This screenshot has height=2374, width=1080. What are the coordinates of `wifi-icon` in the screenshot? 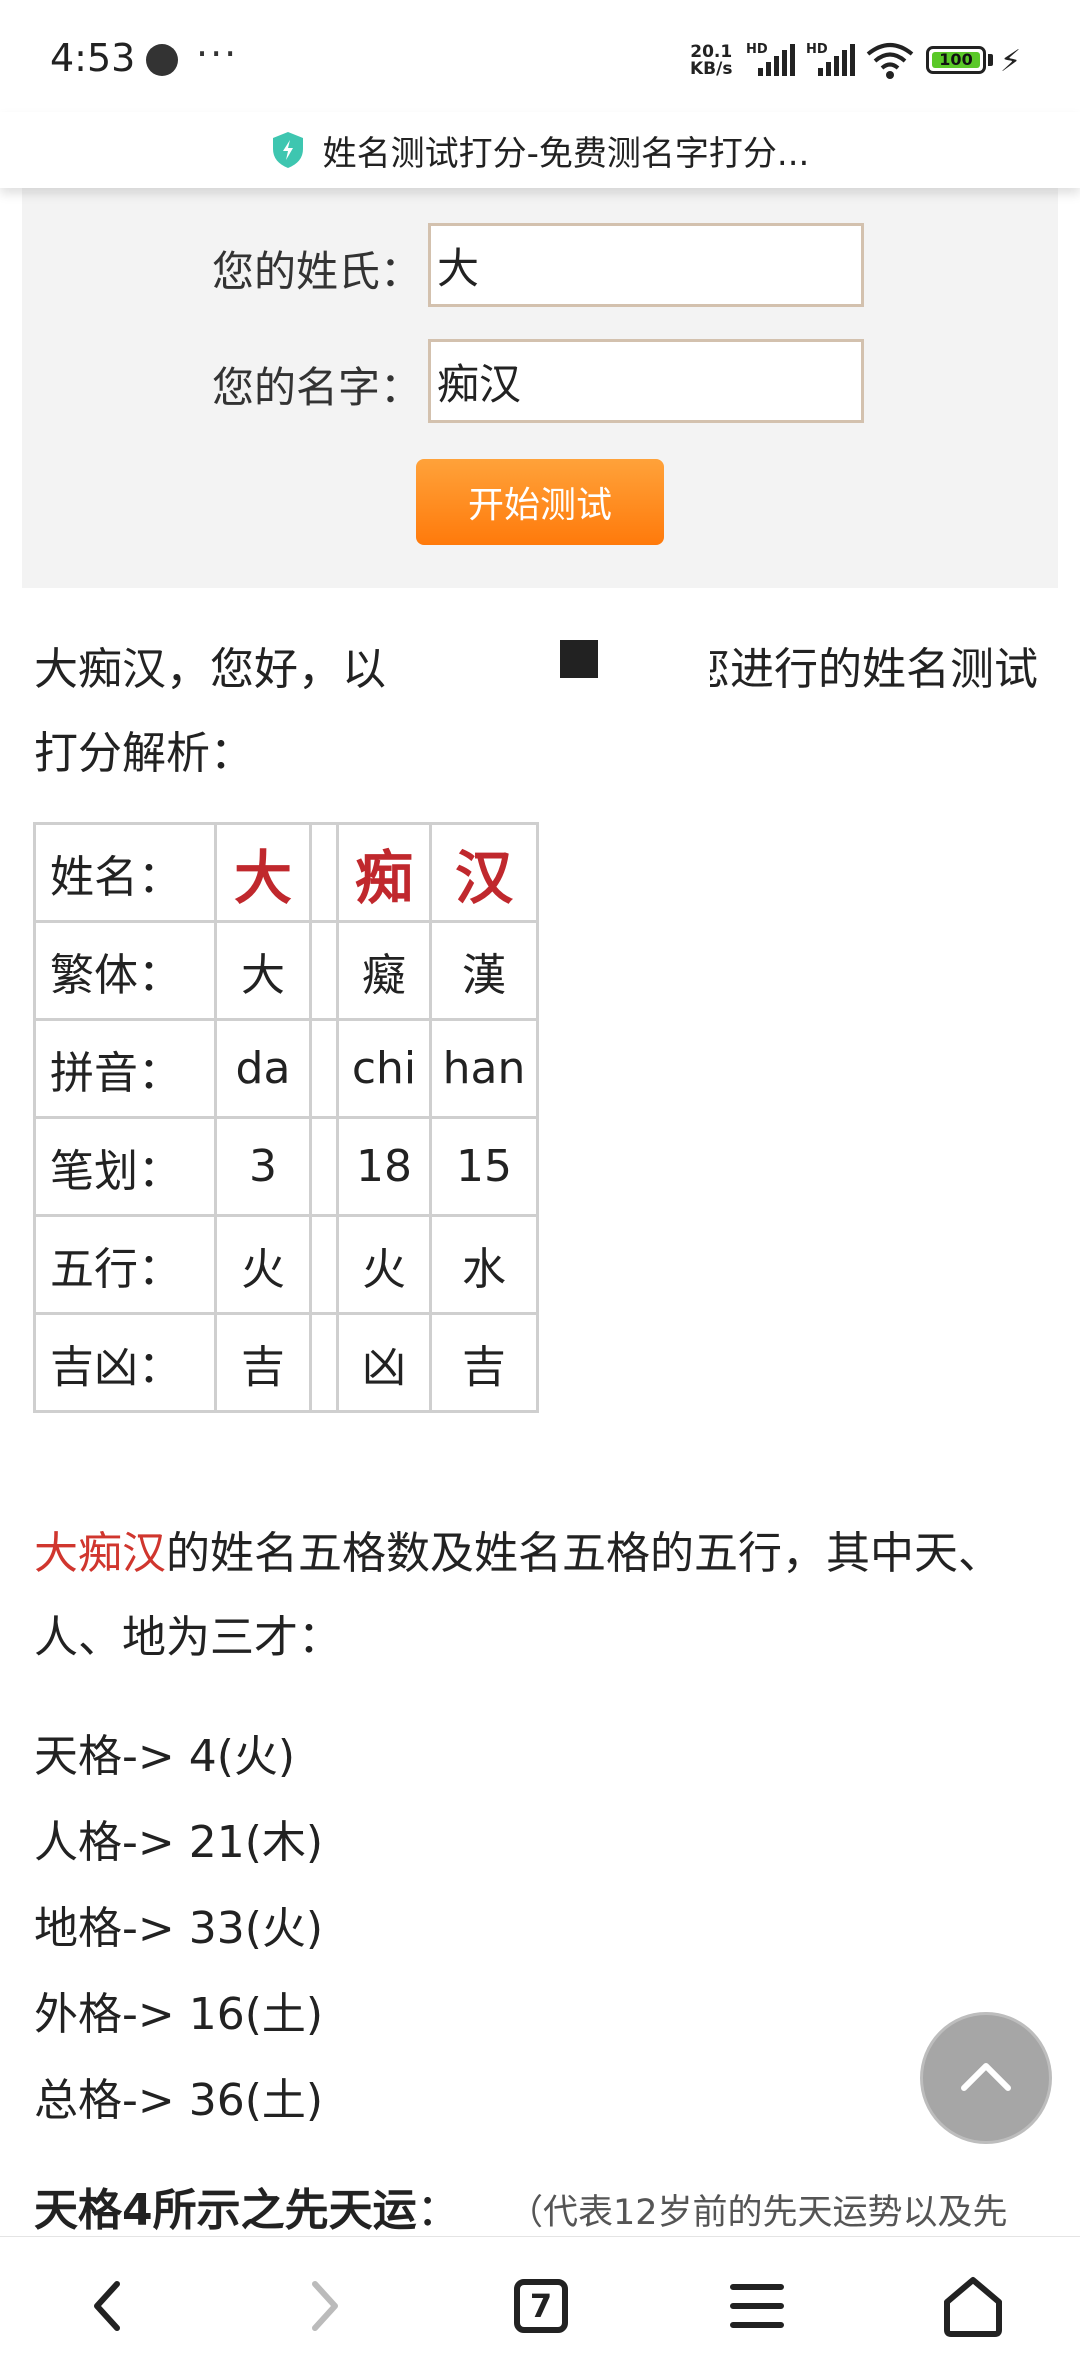 It's located at (890, 61).